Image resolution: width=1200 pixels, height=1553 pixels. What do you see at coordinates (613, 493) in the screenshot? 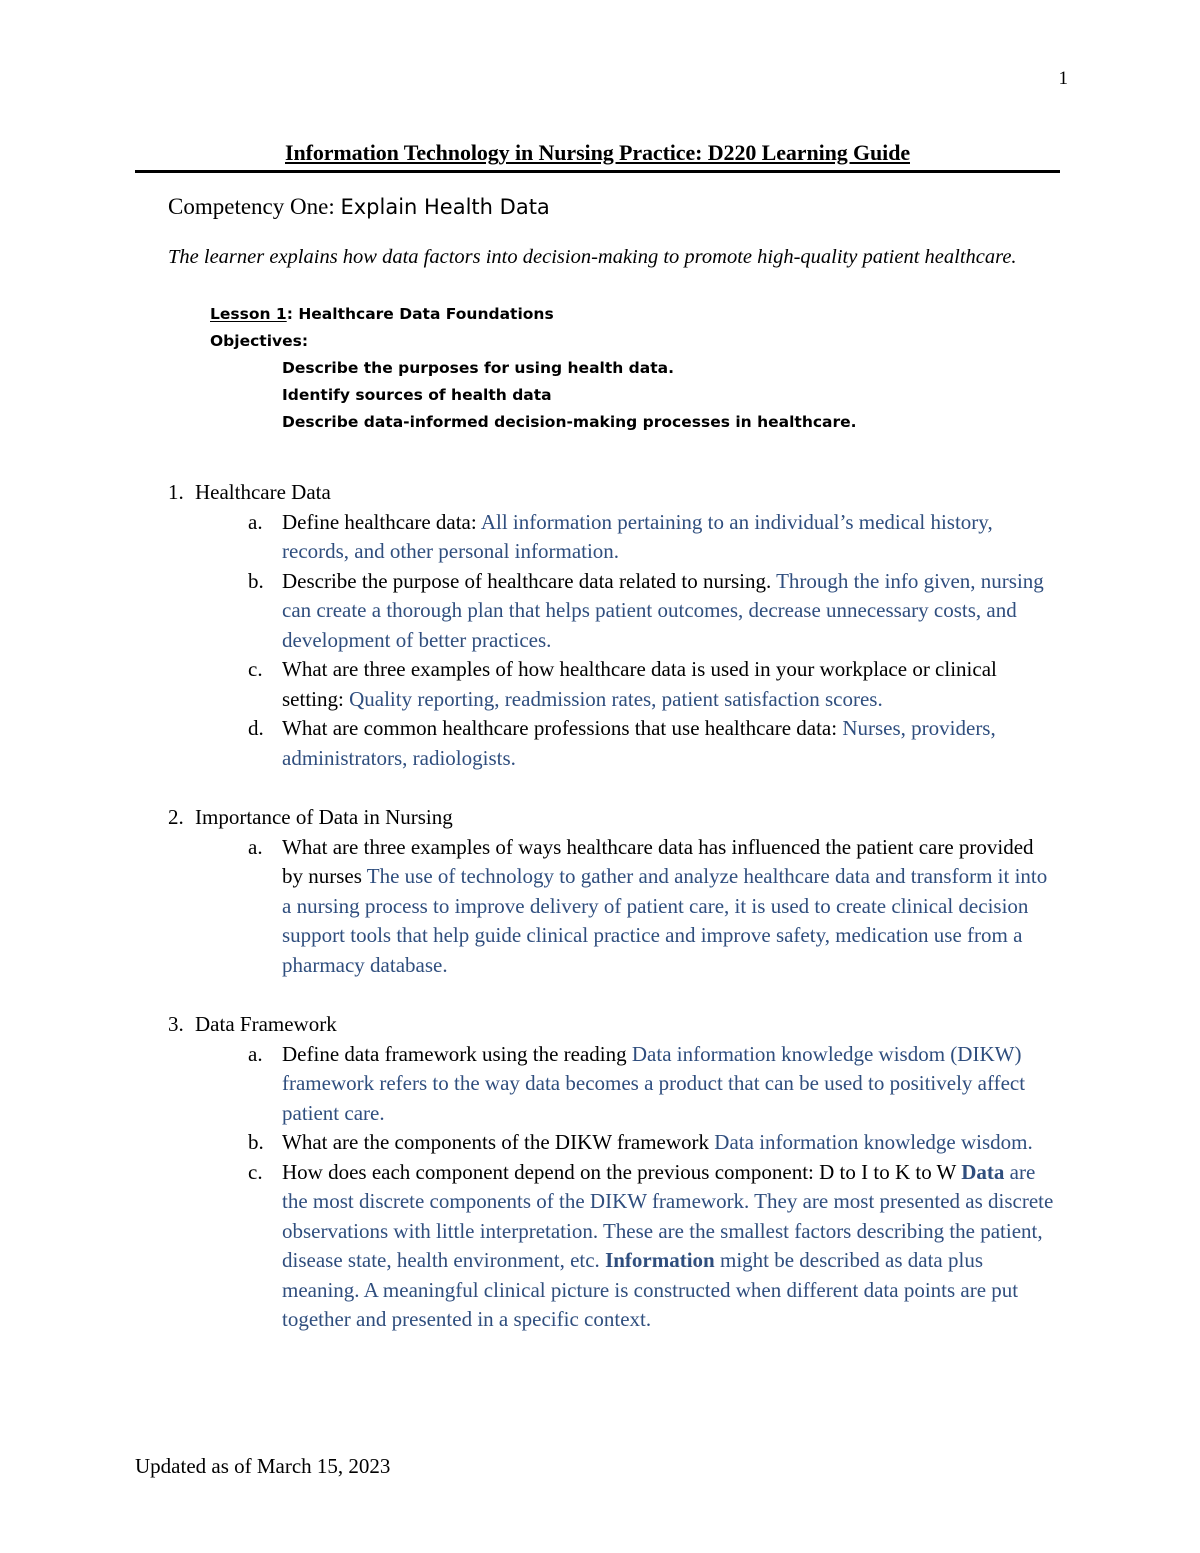
I see `outline-section: 1. Healthcare Data` at bounding box center [613, 493].